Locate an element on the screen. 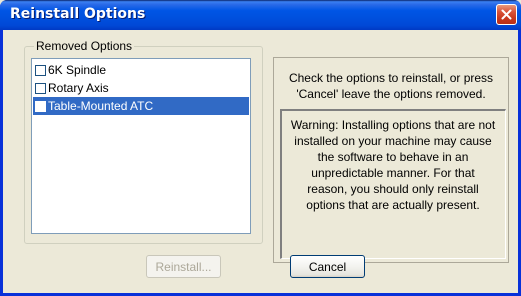 Image resolution: width=521 pixels, height=296 pixels. close-button is located at coordinates (506, 14).